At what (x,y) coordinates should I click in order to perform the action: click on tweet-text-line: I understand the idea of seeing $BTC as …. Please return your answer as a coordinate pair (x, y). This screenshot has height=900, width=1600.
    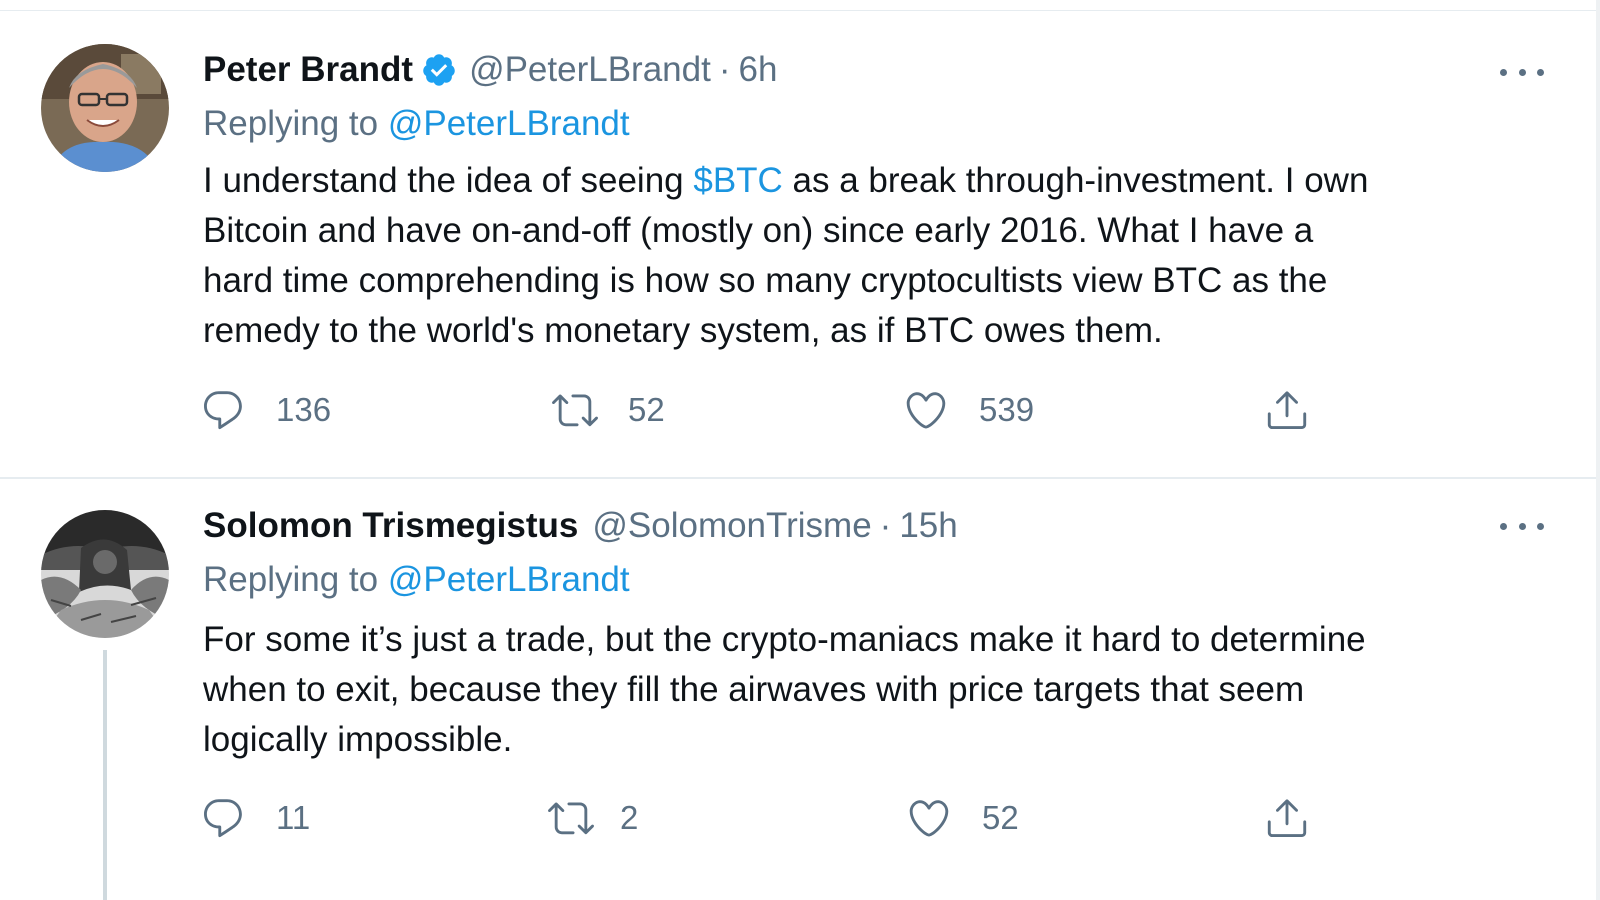
    Looking at the image, I should click on (873, 181).